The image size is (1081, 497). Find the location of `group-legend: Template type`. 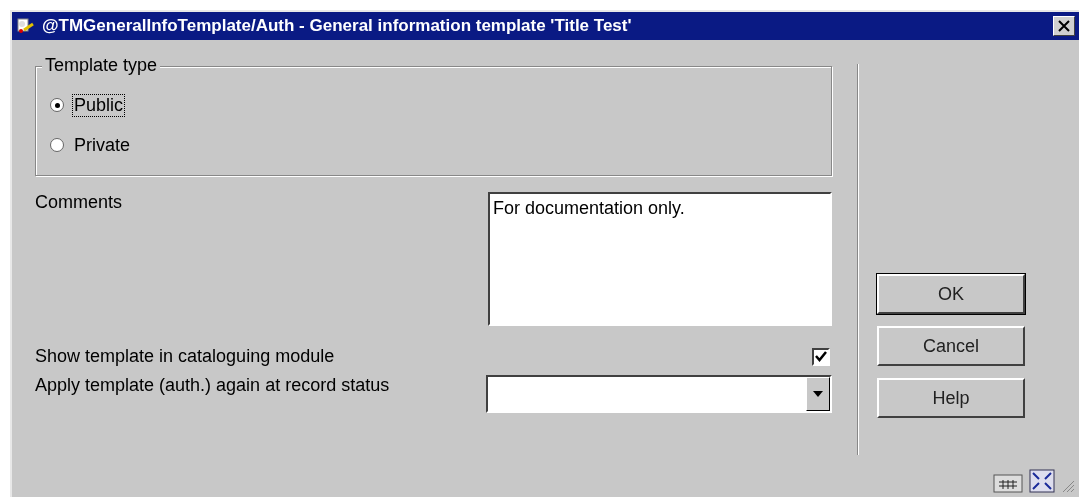

group-legend: Template type is located at coordinates (101, 65).